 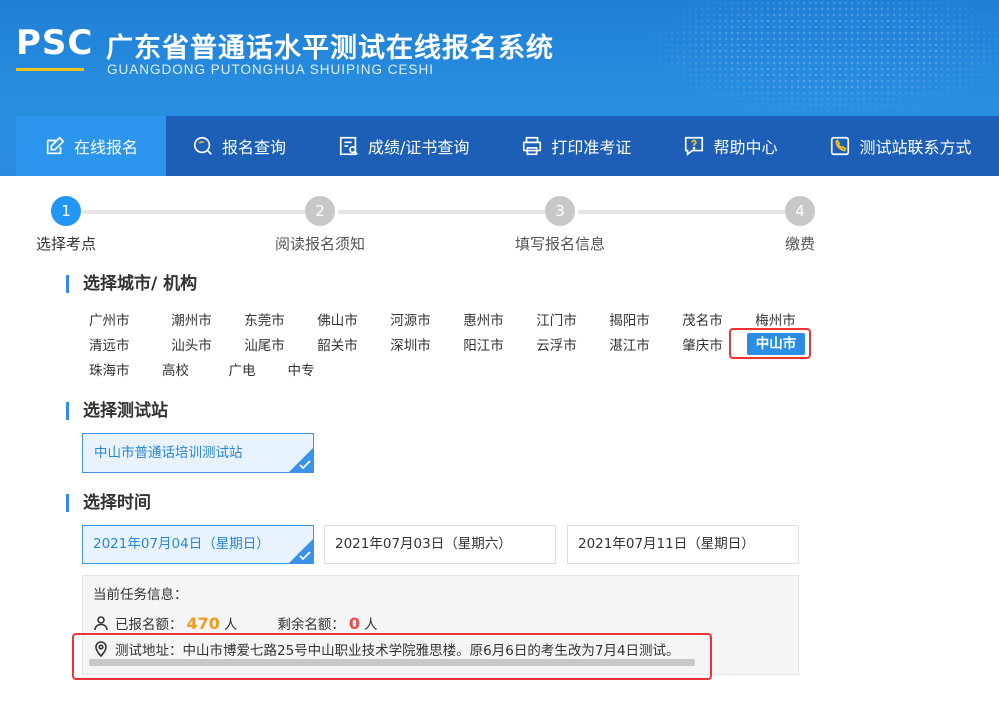 What do you see at coordinates (187, 369) in the screenshot?
I see `city-option: 高校` at bounding box center [187, 369].